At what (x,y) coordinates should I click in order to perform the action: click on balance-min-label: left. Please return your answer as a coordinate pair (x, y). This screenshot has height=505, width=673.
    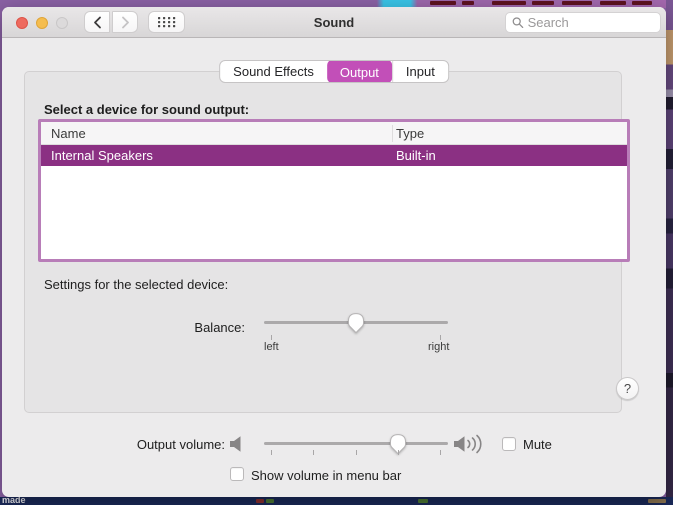
    Looking at the image, I should click on (271, 347).